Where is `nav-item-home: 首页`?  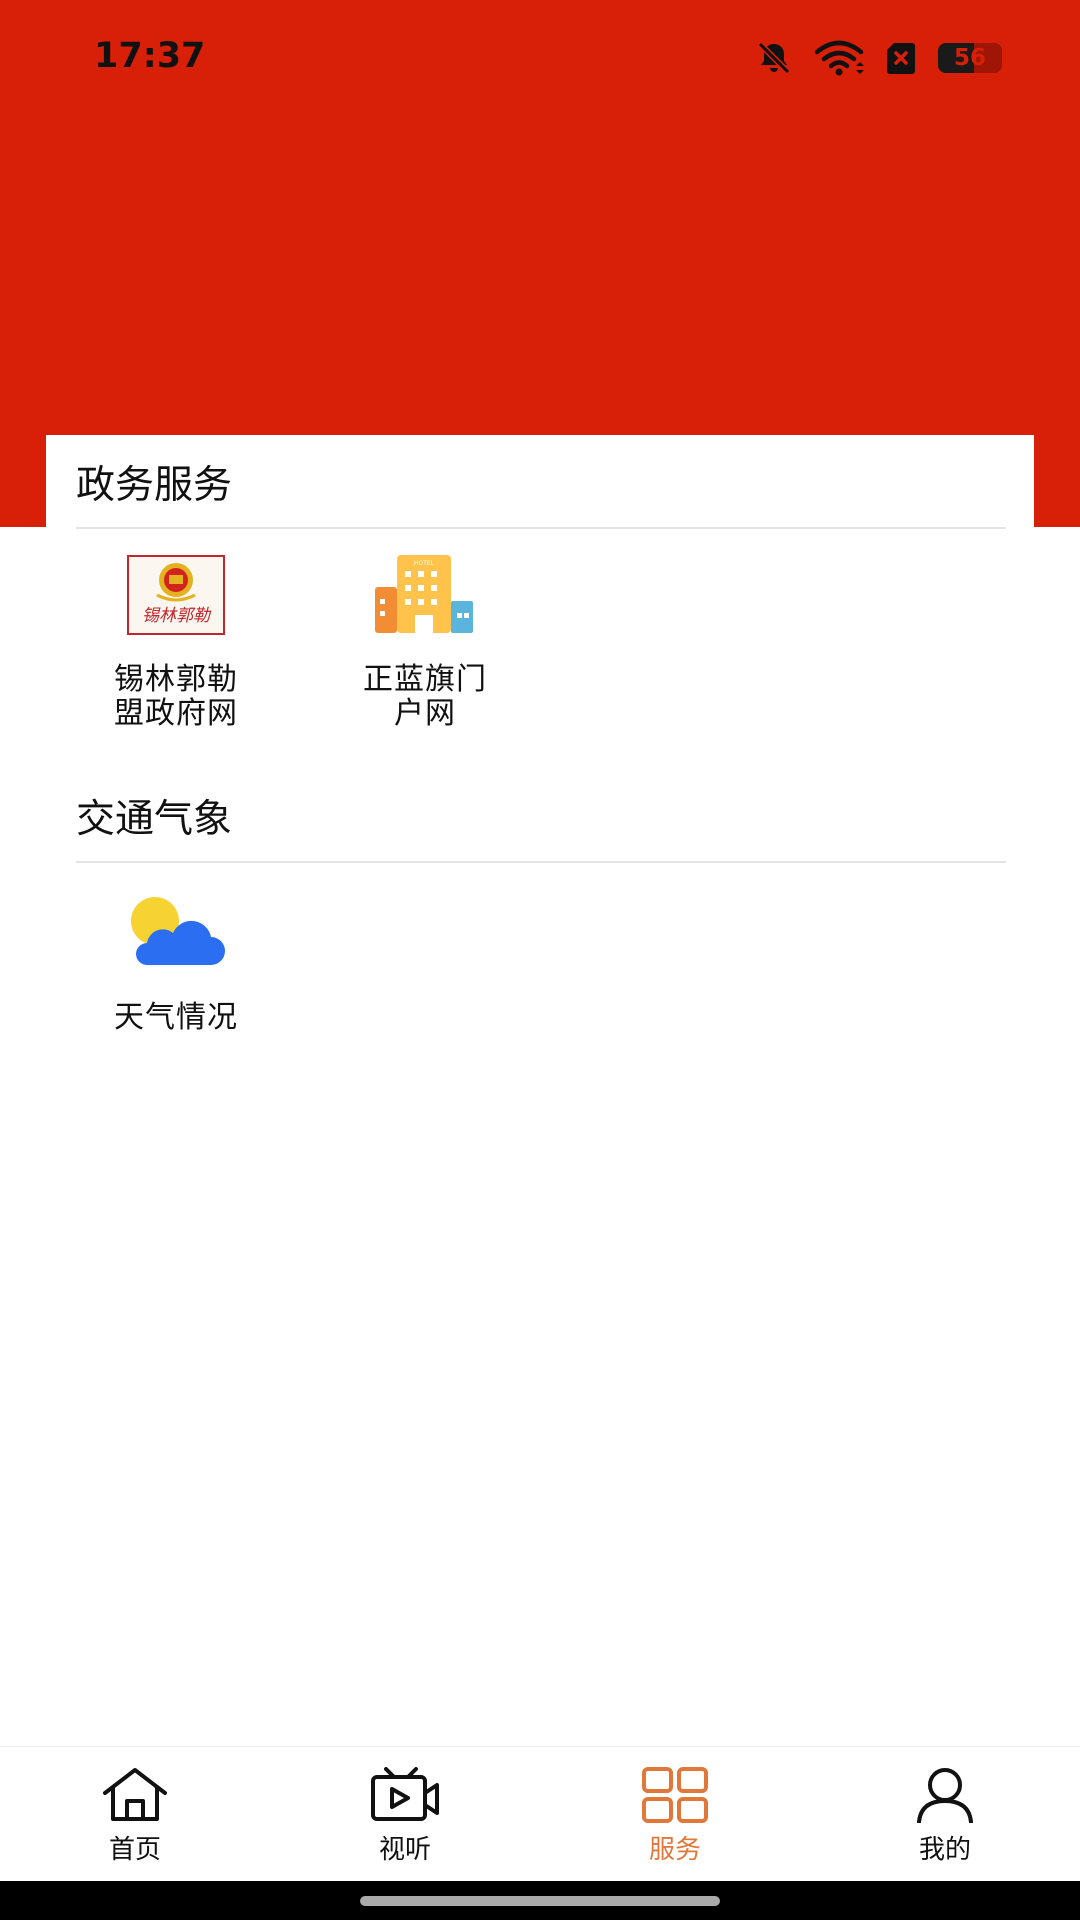
nav-item-home: 首页 is located at coordinates (135, 1814).